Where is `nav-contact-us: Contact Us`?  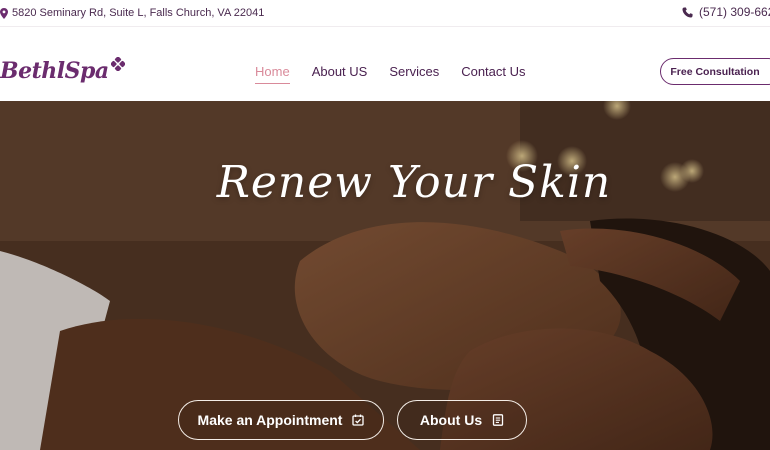
nav-contact-us: Contact Us is located at coordinates (493, 74).